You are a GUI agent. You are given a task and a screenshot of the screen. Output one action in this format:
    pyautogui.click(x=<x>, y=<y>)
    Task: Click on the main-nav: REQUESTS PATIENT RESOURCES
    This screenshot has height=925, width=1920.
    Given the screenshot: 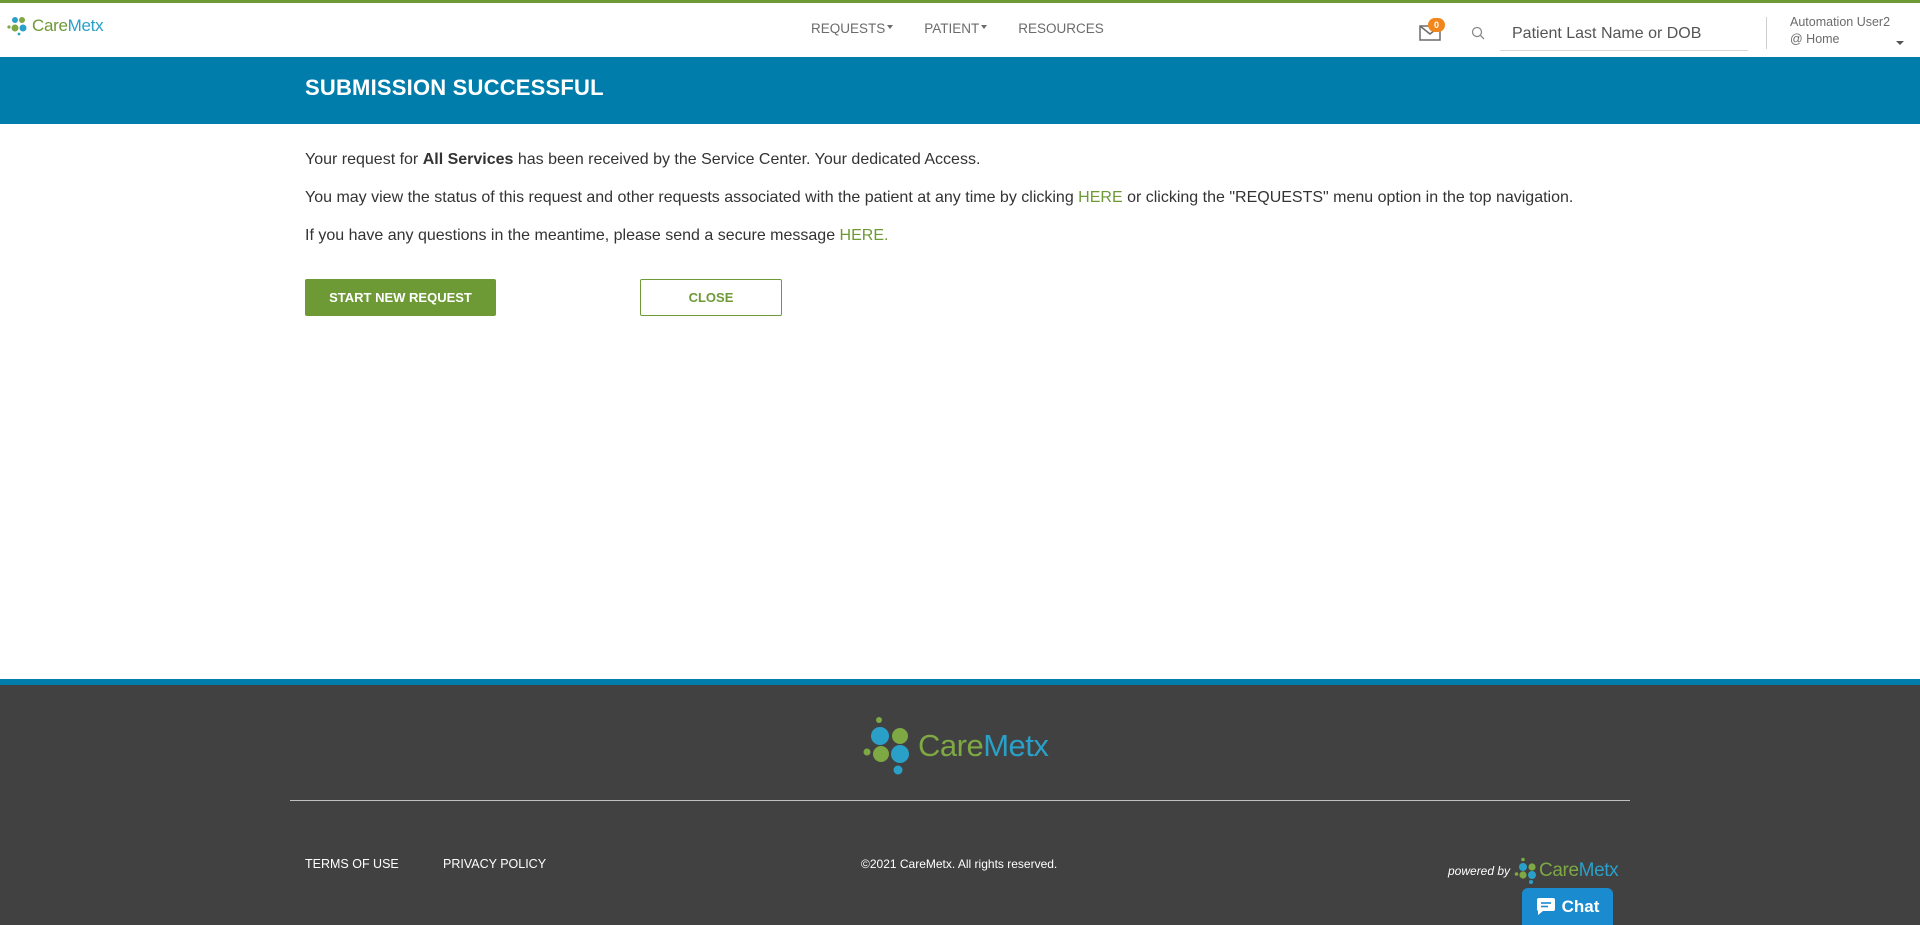 What is the action you would take?
    pyautogui.click(x=957, y=28)
    